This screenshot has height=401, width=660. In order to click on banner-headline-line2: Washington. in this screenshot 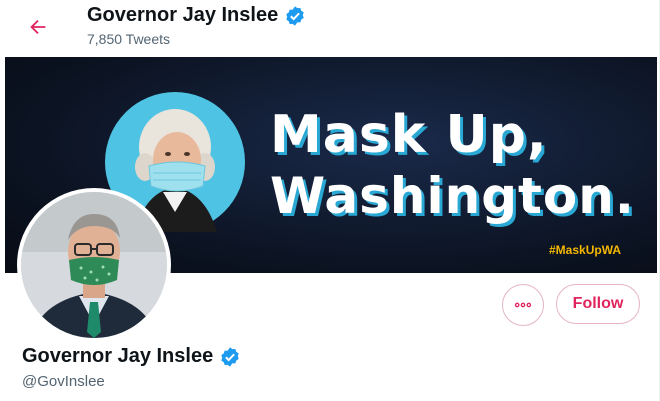, I will do `click(452, 196)`.